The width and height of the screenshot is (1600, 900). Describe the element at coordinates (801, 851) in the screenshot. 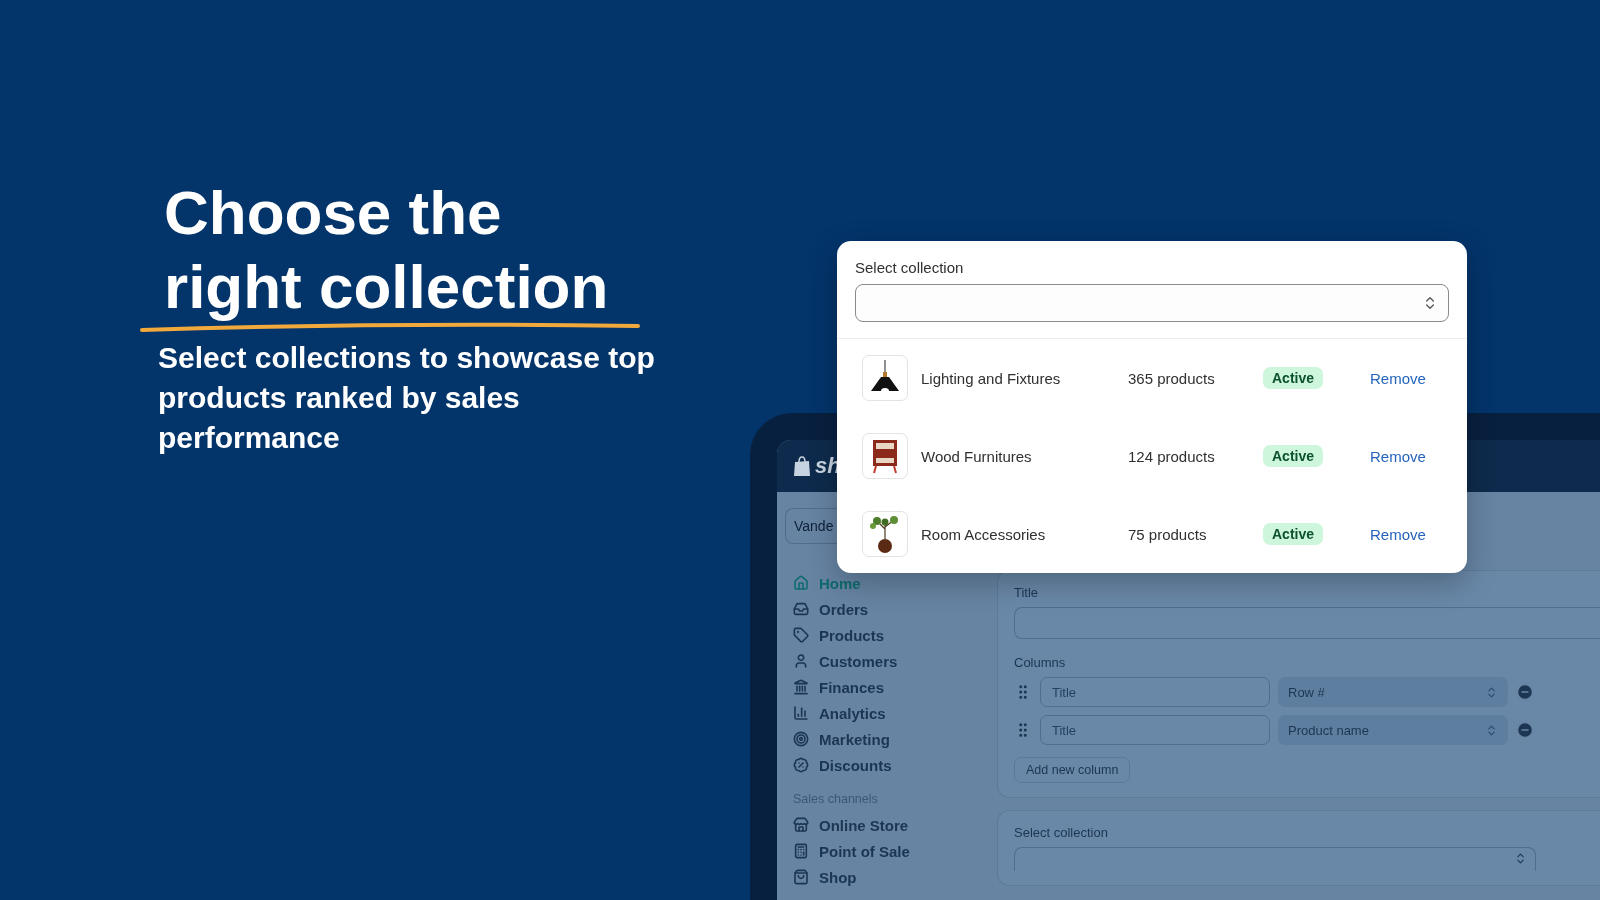

I see `calculator-icon` at that location.